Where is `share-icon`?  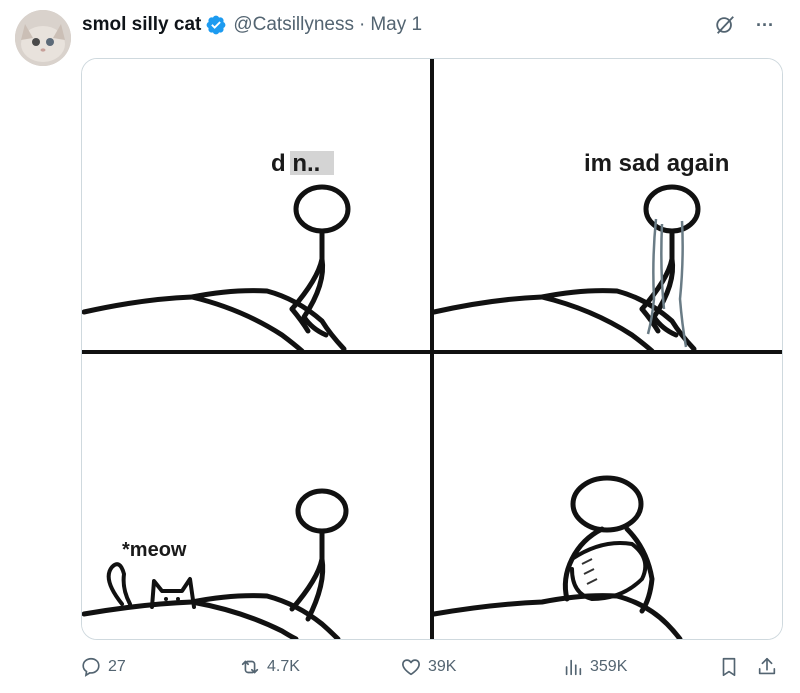
share-icon is located at coordinates (767, 666).